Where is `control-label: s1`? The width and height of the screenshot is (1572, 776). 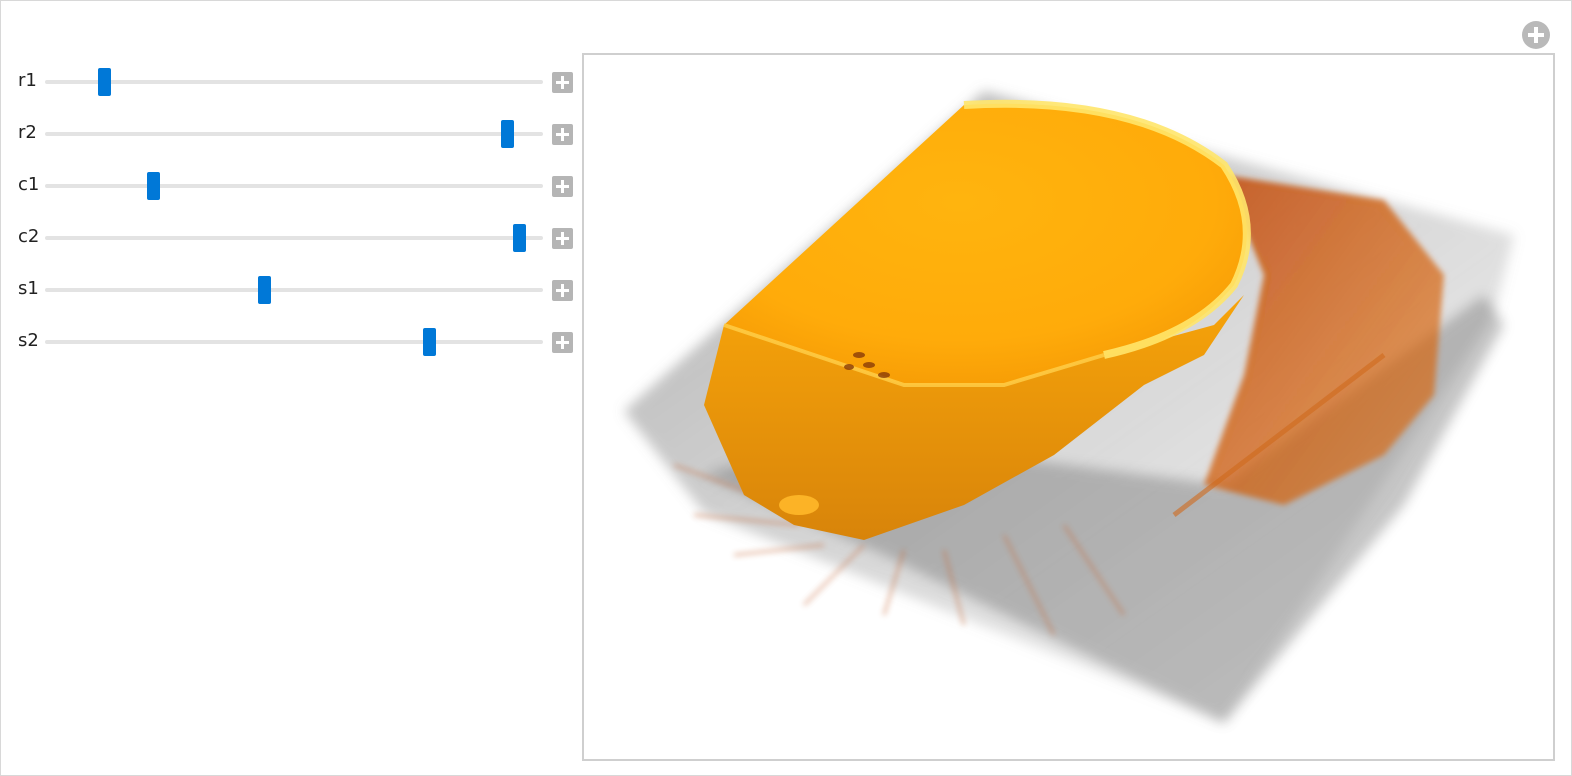 control-label: s1 is located at coordinates (28, 288).